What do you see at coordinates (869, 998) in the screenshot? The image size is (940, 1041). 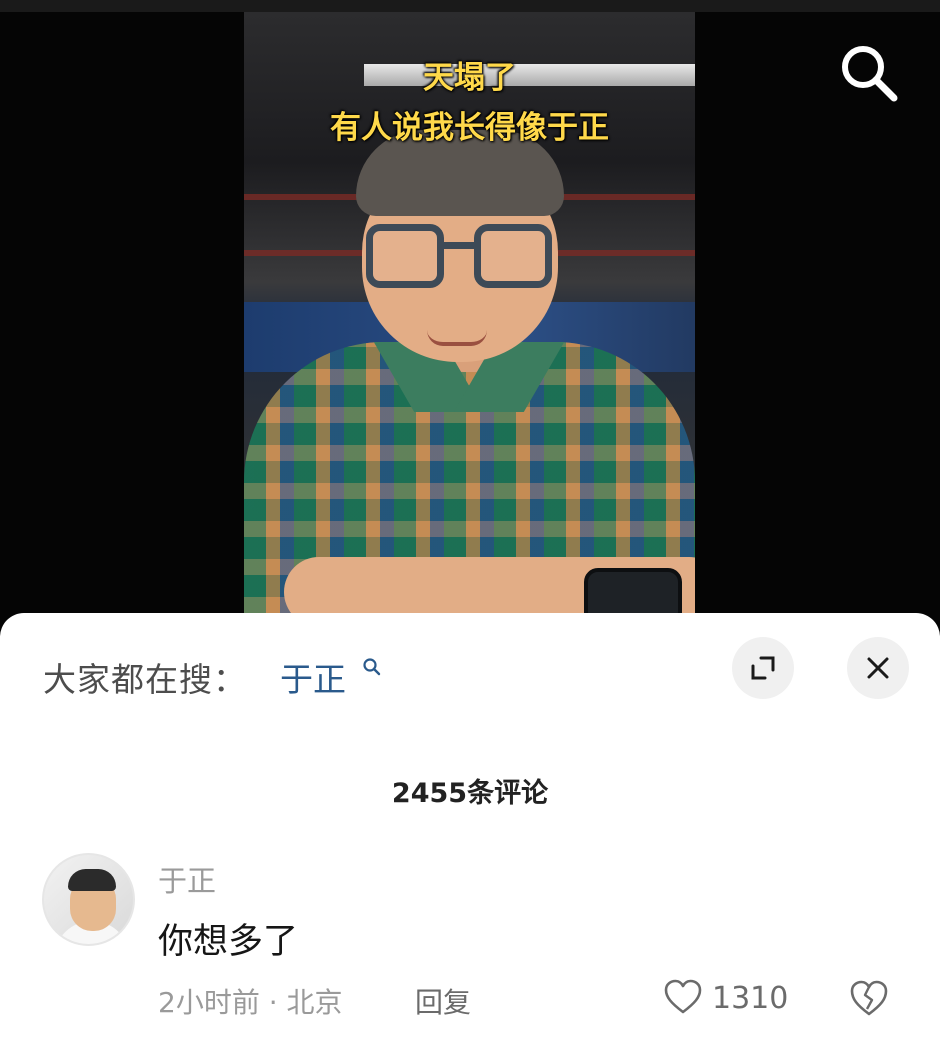 I see `broken-heart-icon` at bounding box center [869, 998].